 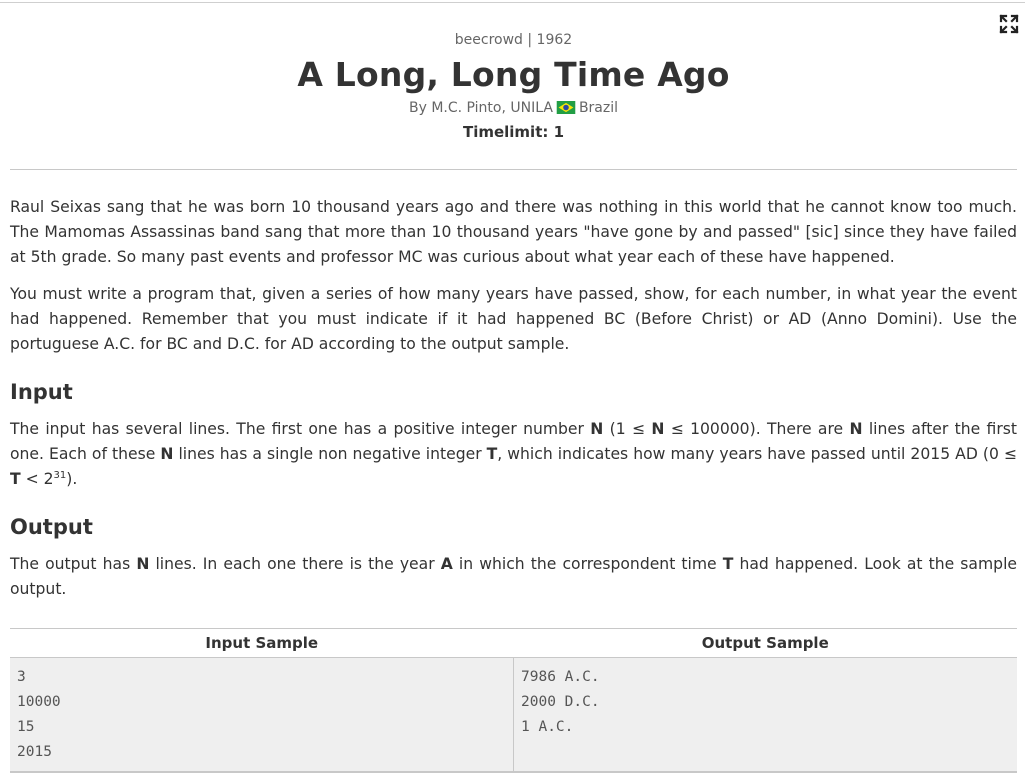 I want to click on output-sample-header: Output Sample, so click(x=765, y=643).